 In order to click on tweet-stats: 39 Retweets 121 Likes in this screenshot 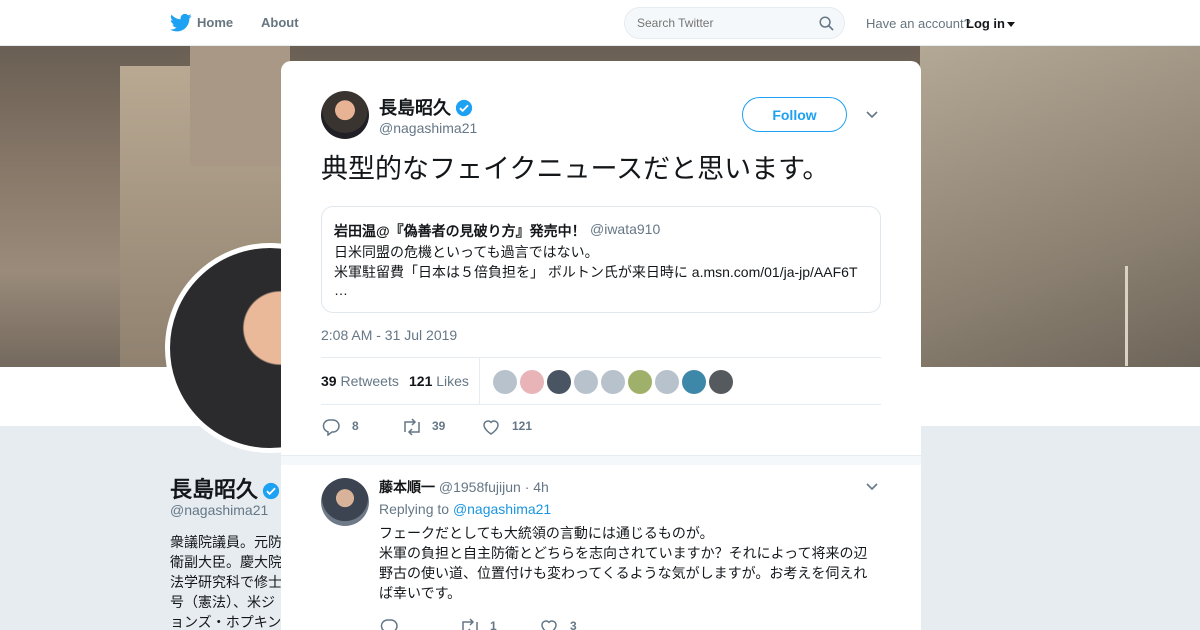, I will do `click(601, 381)`.